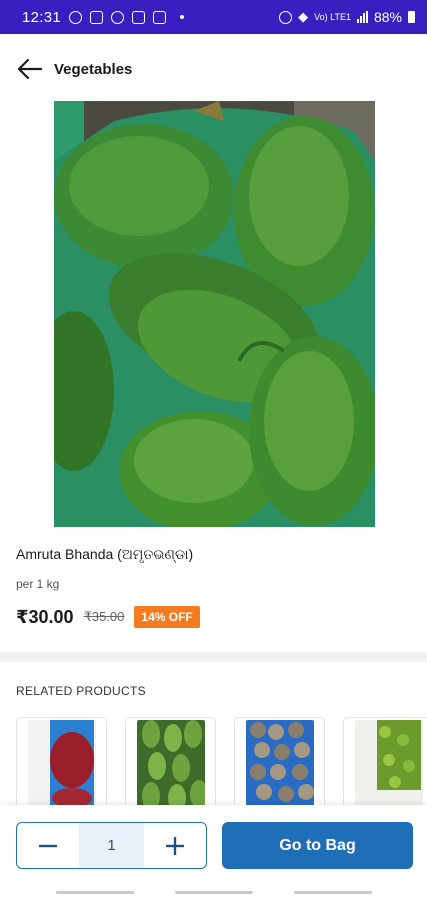  What do you see at coordinates (213, 657) in the screenshot?
I see `section-divider` at bounding box center [213, 657].